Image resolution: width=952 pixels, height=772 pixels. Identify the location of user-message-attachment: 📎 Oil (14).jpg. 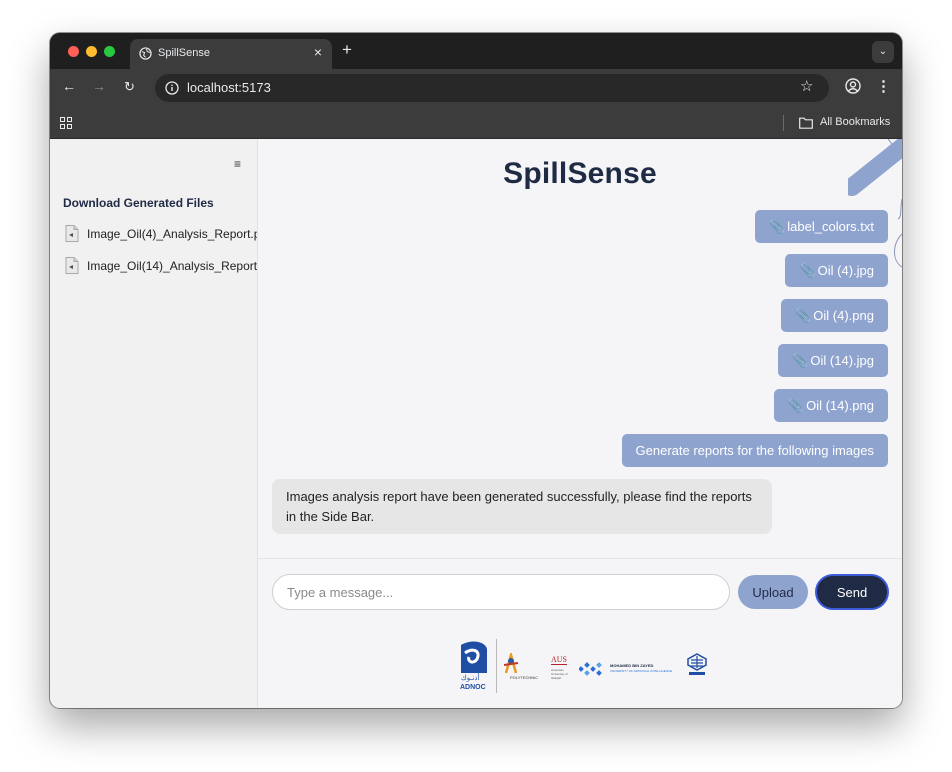
(833, 360).